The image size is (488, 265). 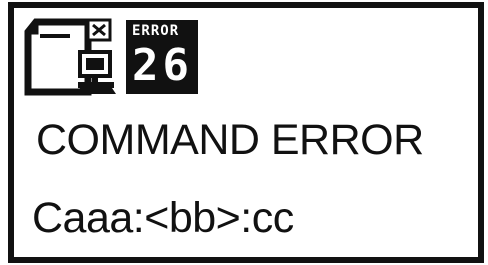 What do you see at coordinates (230, 140) in the screenshot?
I see `error-title: COMMAND ERROR` at bounding box center [230, 140].